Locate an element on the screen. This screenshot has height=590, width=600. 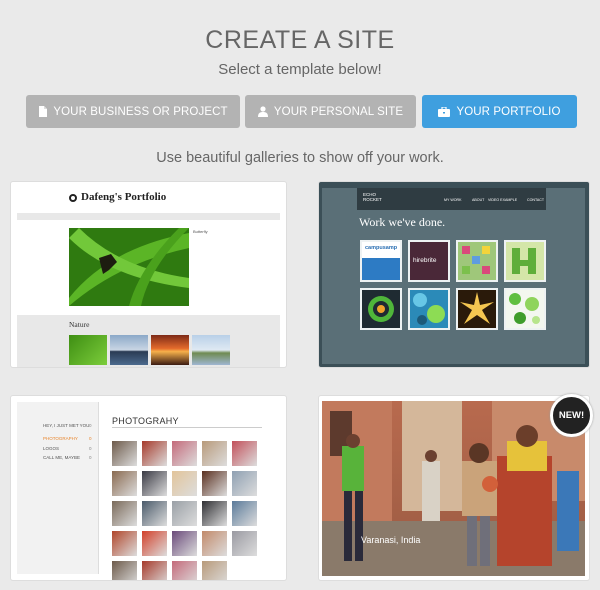
menu-count-photography: 0 is located at coordinates (90, 438).